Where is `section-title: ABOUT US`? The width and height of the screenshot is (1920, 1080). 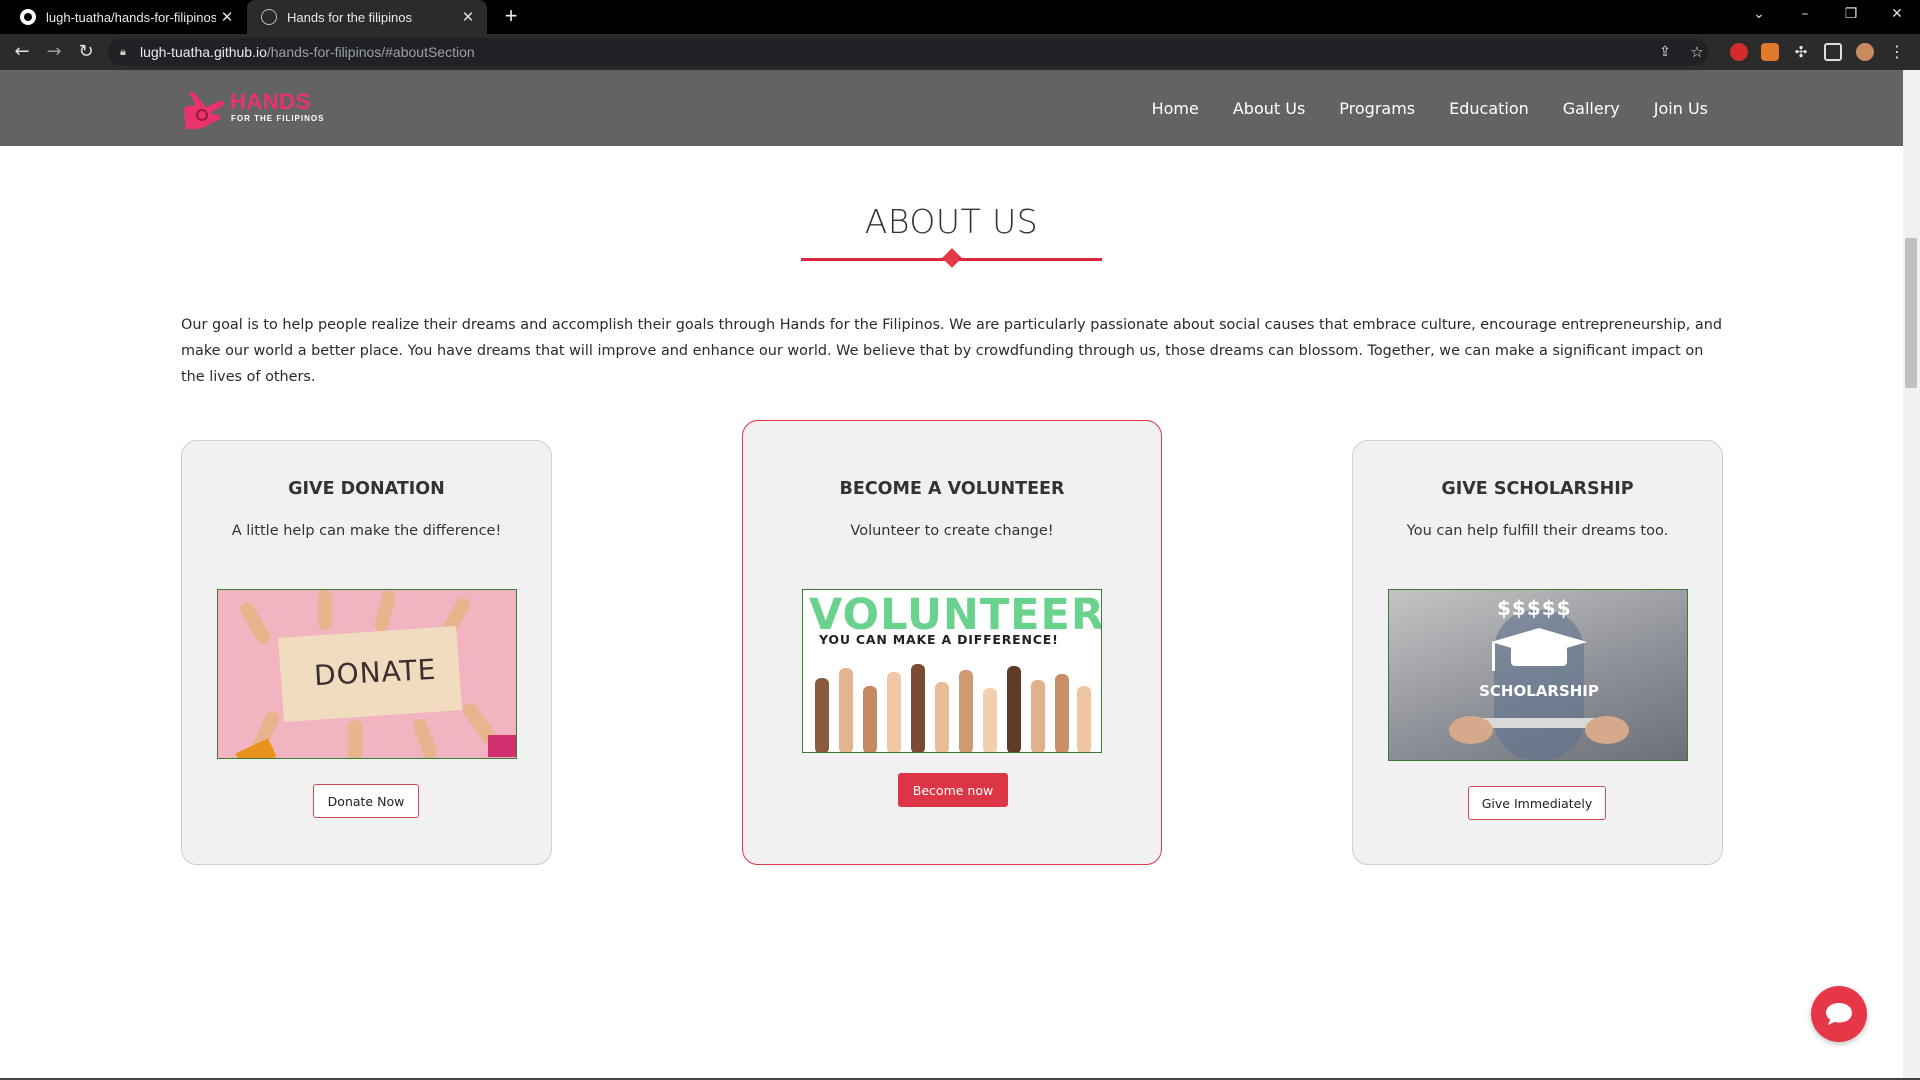 section-title: ABOUT US is located at coordinates (951, 221).